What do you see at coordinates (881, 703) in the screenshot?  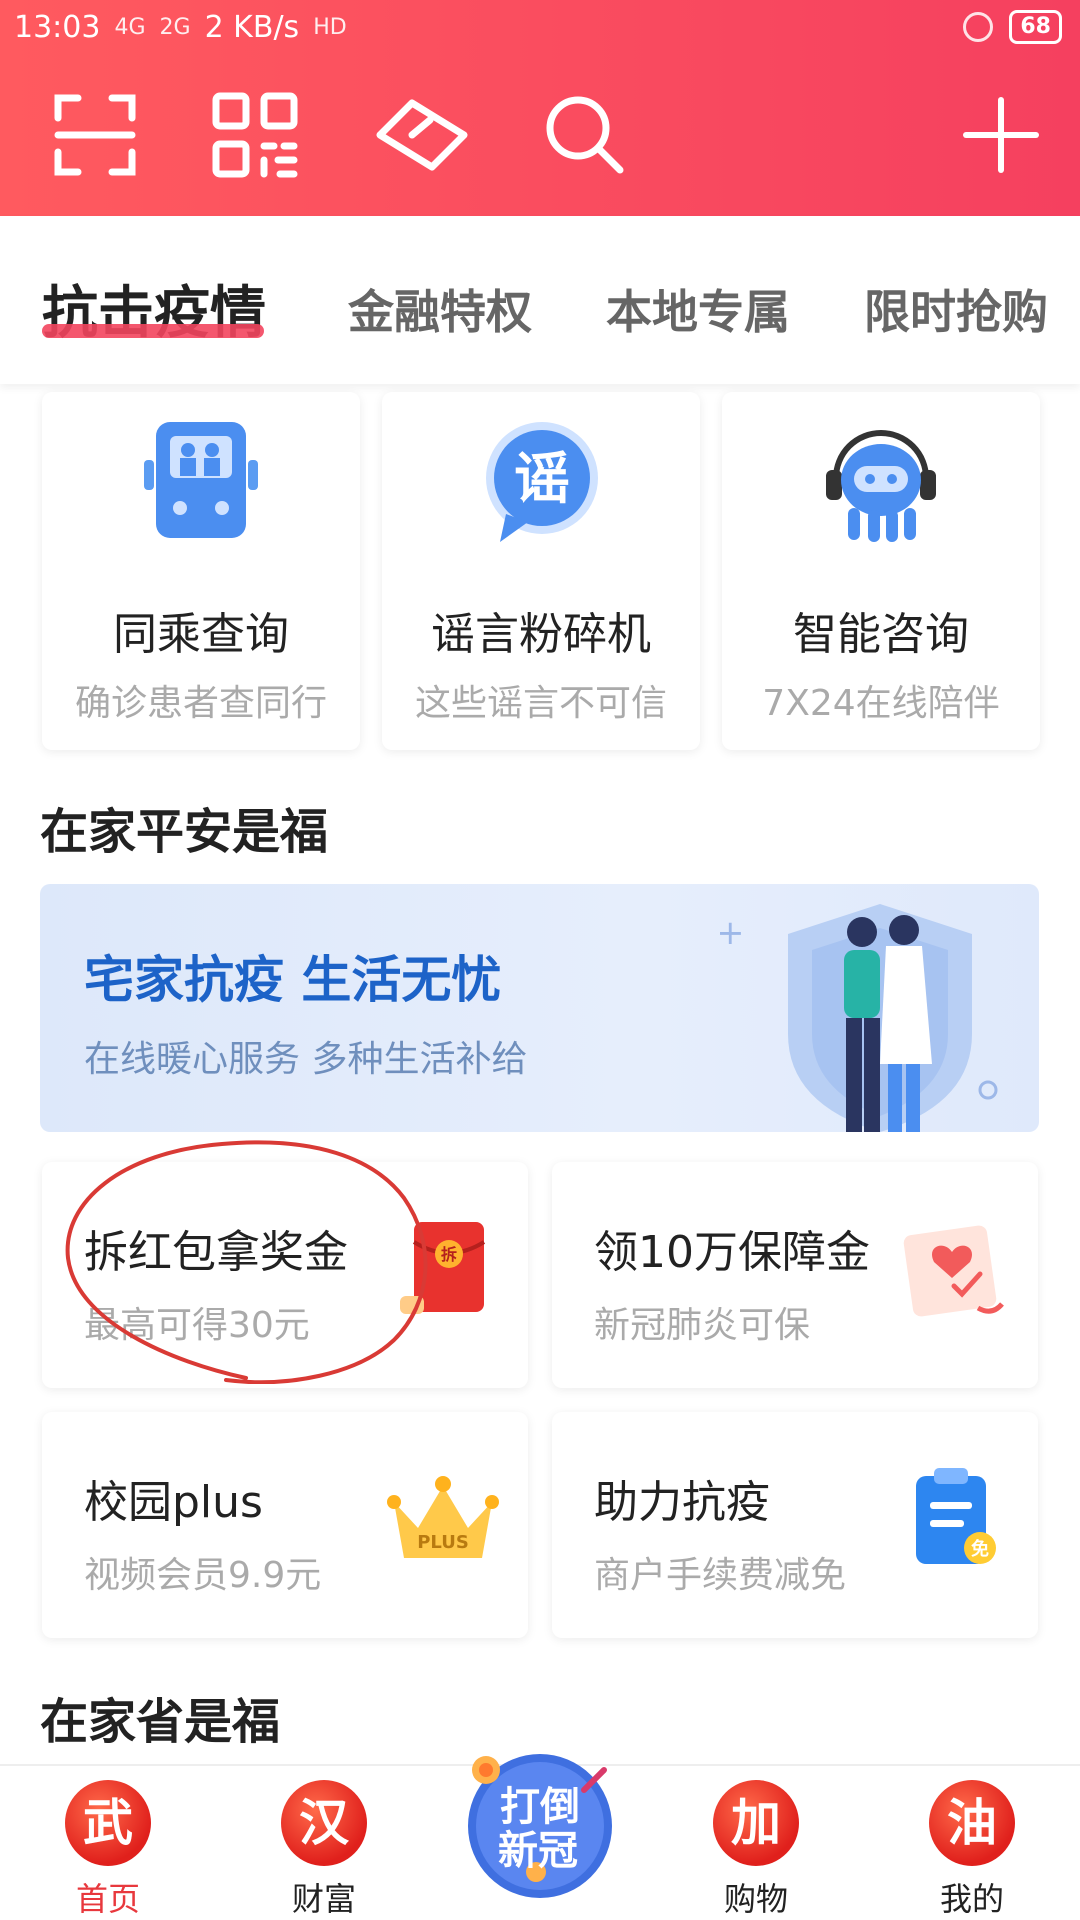 I see `service-subtitle: 7X24在线陪伴` at bounding box center [881, 703].